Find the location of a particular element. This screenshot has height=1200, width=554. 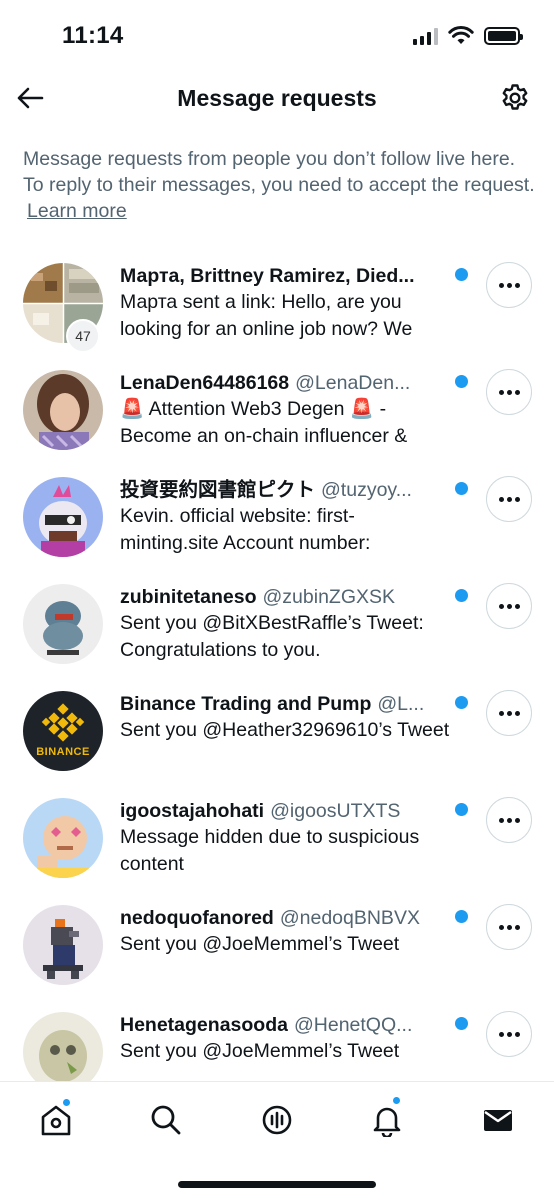

tab-messages is located at coordinates (498, 1120).